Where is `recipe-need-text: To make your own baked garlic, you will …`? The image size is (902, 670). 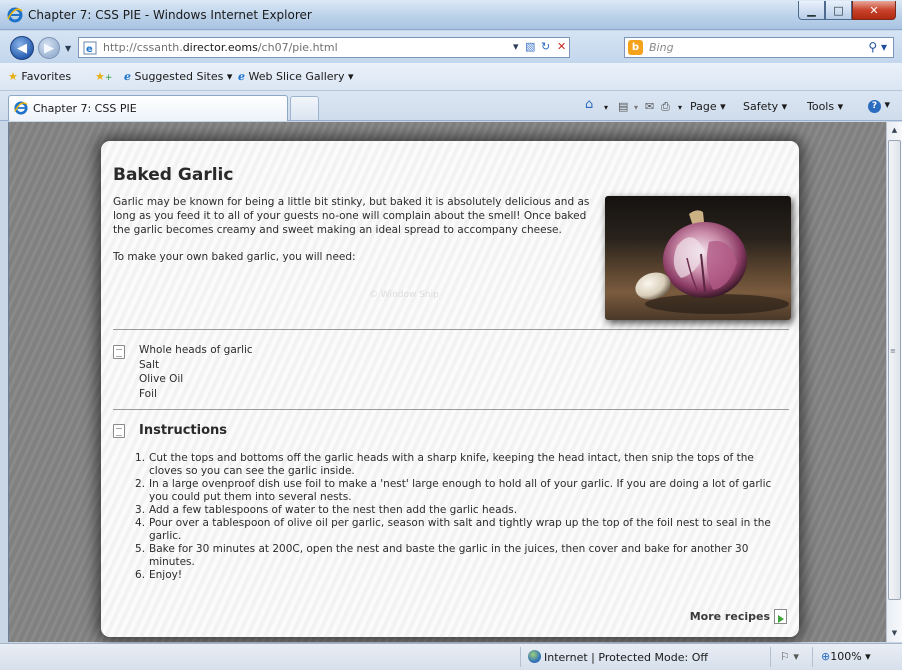 recipe-need-text: To make your own baked garlic, you will … is located at coordinates (234, 257).